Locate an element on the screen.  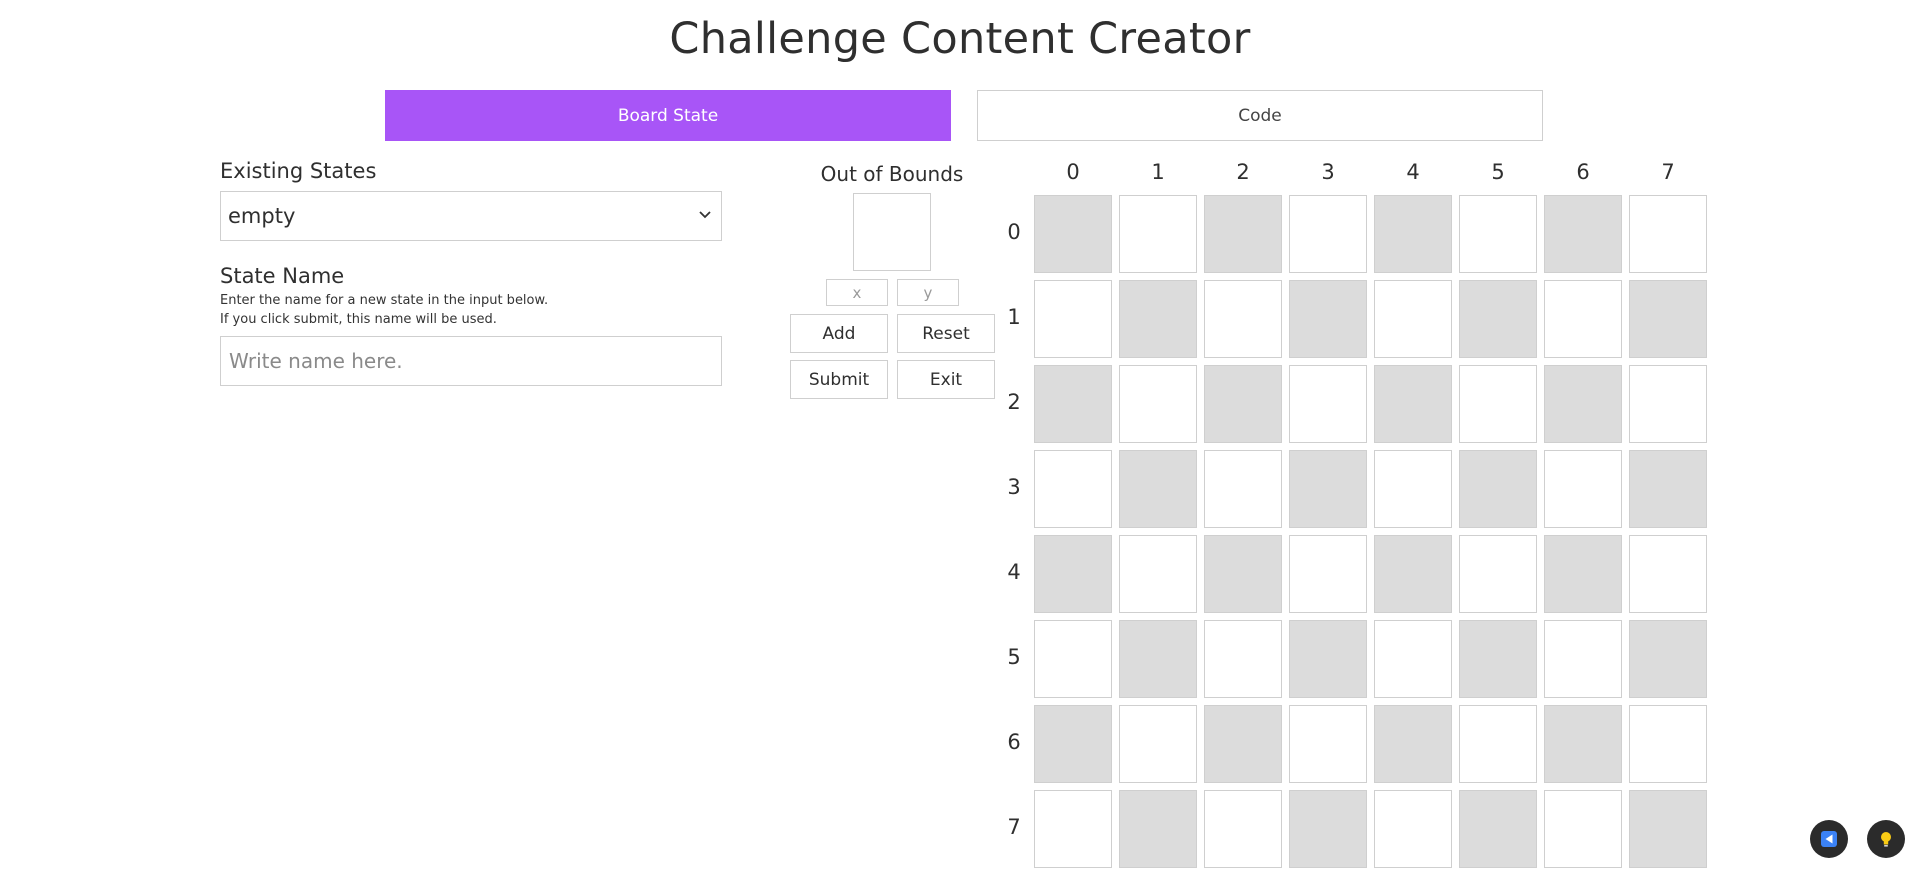
chevron-down-icon is located at coordinates (705, 215).